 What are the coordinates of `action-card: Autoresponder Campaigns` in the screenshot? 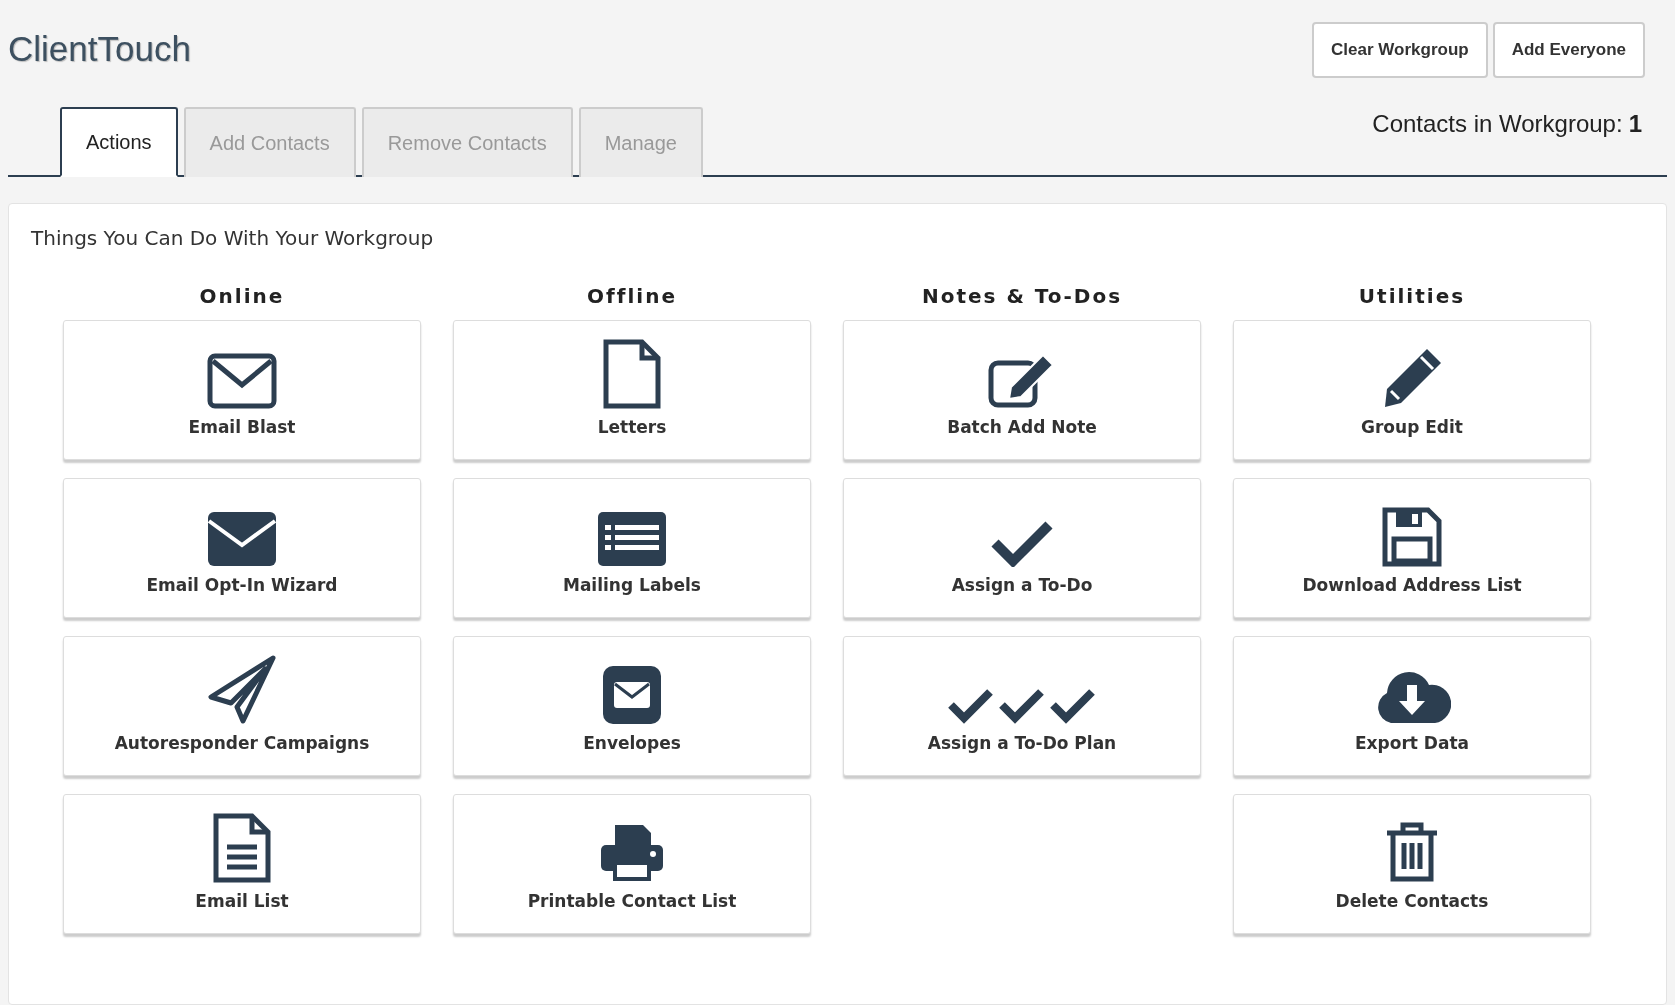 It's located at (242, 706).